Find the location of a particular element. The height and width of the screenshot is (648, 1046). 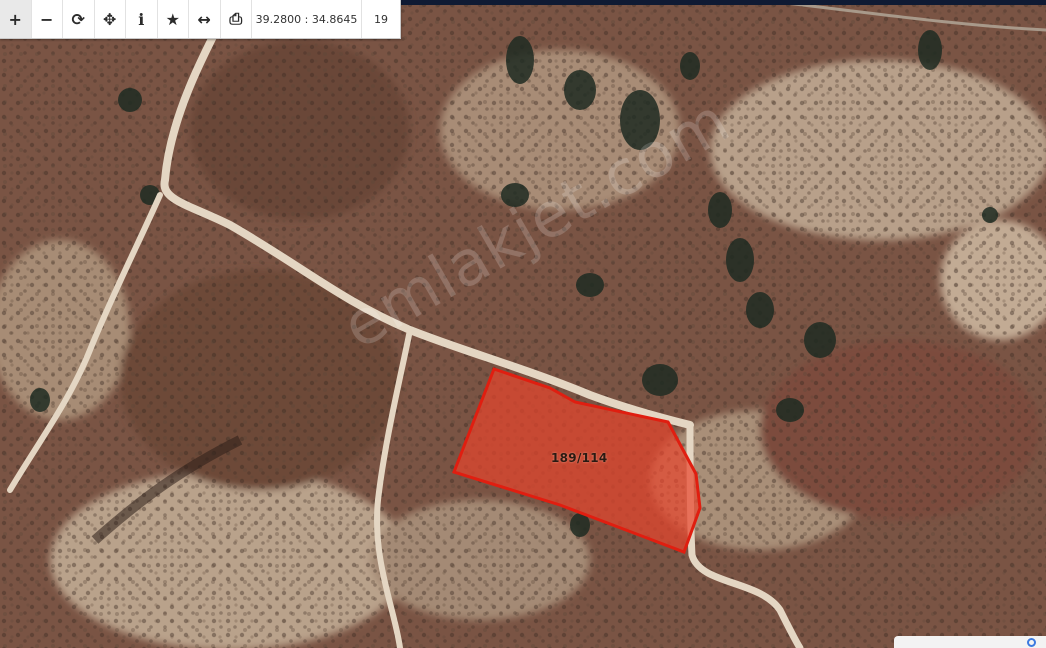

info-icon: i is located at coordinates (141, 19).